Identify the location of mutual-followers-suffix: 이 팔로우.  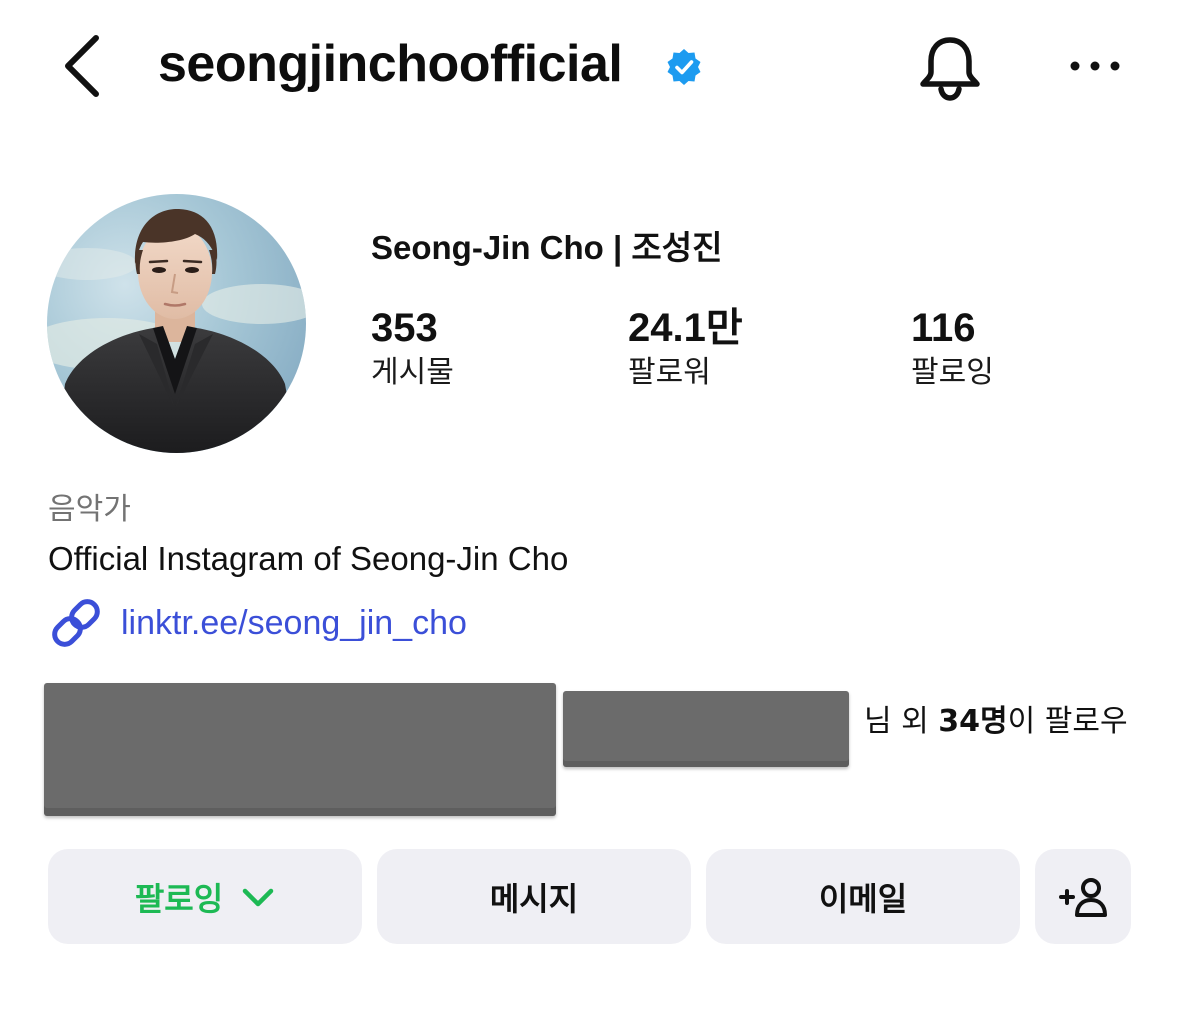
(1067, 721).